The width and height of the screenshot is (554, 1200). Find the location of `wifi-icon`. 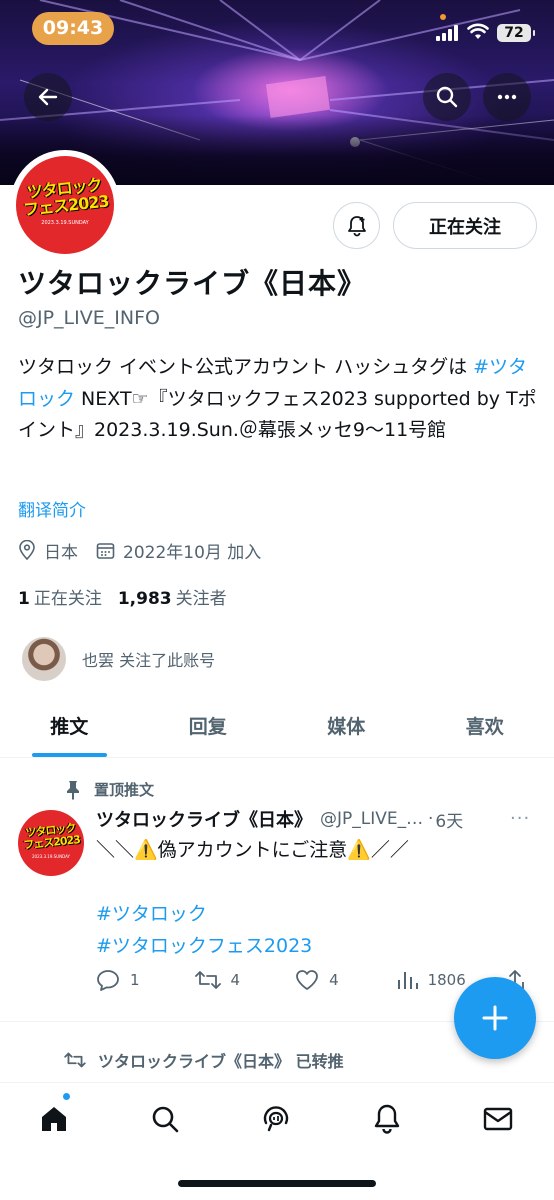

wifi-icon is located at coordinates (478, 31).